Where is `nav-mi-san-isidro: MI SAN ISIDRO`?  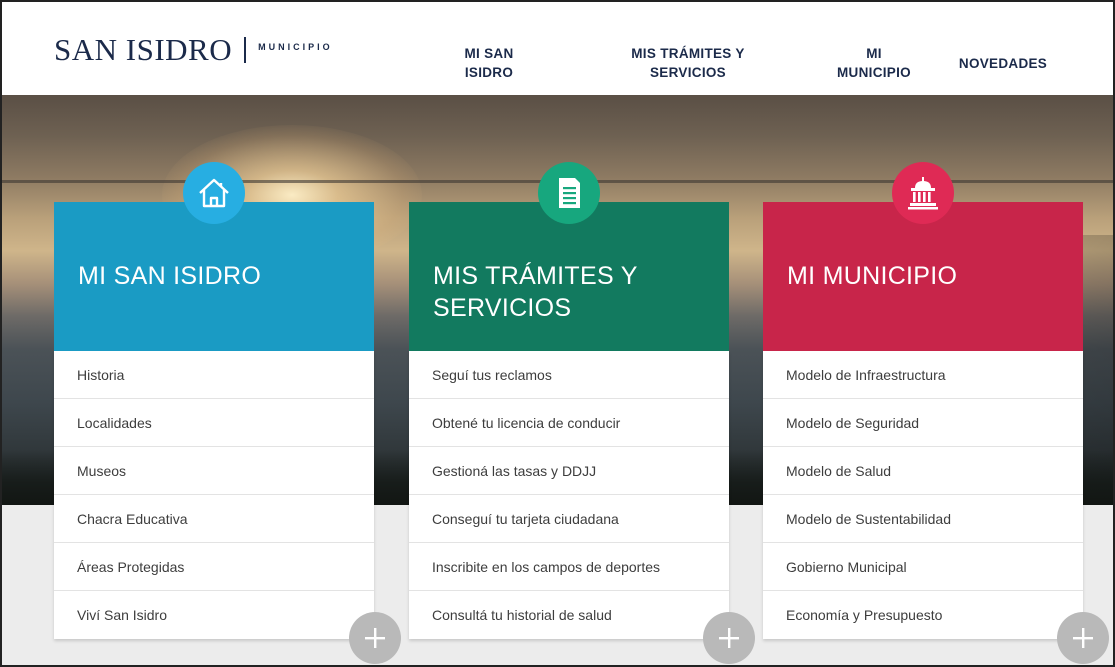 nav-mi-san-isidro: MI SAN ISIDRO is located at coordinates (489, 63).